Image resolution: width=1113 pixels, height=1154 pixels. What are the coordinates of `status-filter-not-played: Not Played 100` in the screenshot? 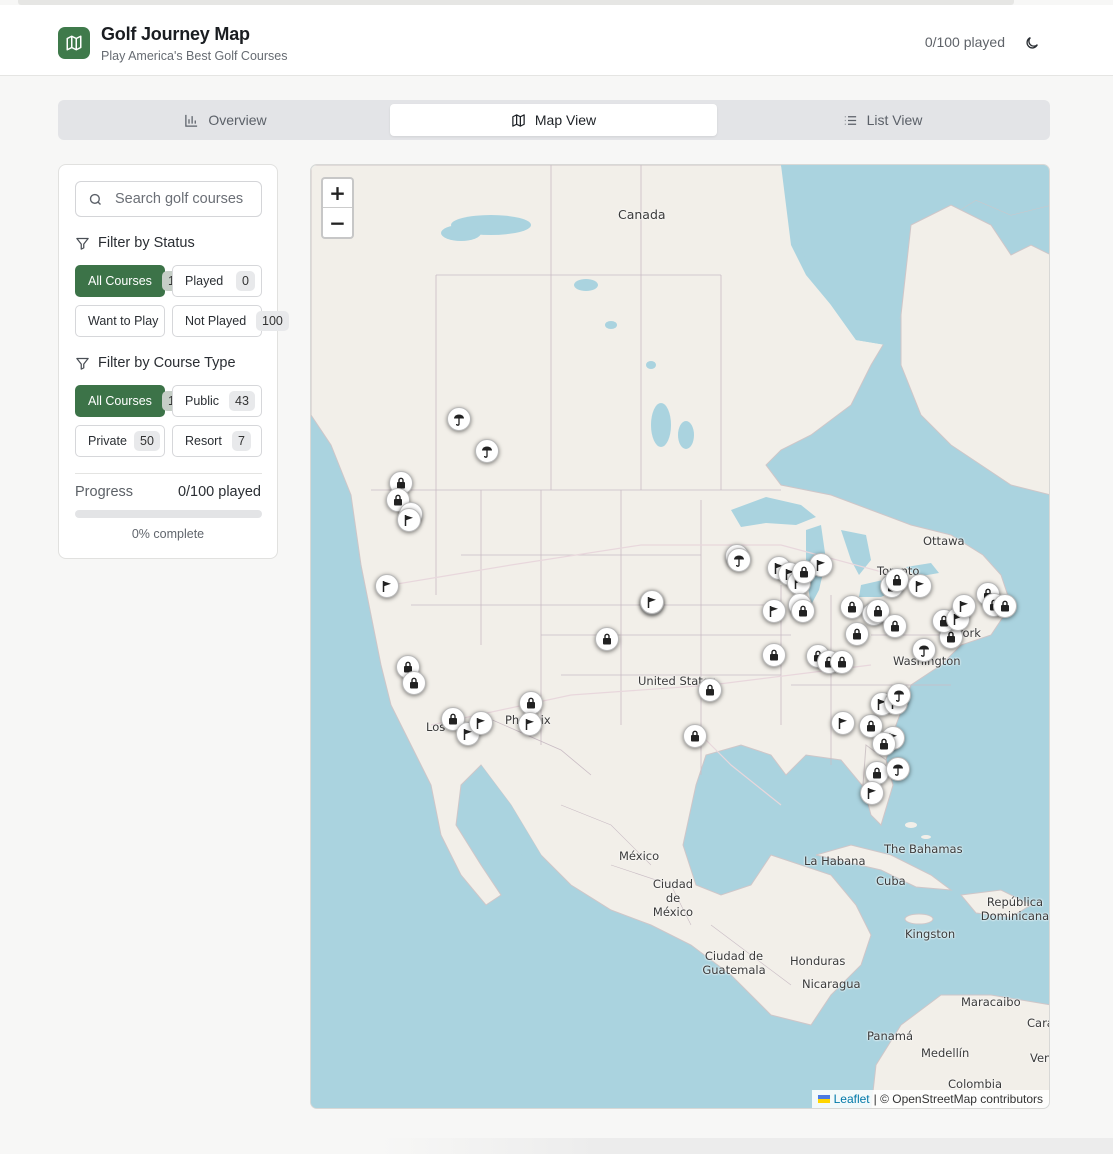 It's located at (230, 321).